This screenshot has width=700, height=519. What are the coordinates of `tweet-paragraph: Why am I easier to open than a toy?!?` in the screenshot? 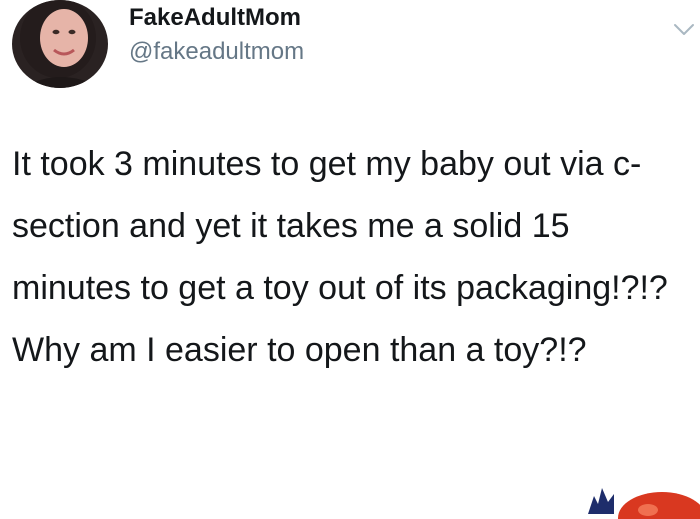 It's located at (299, 350).